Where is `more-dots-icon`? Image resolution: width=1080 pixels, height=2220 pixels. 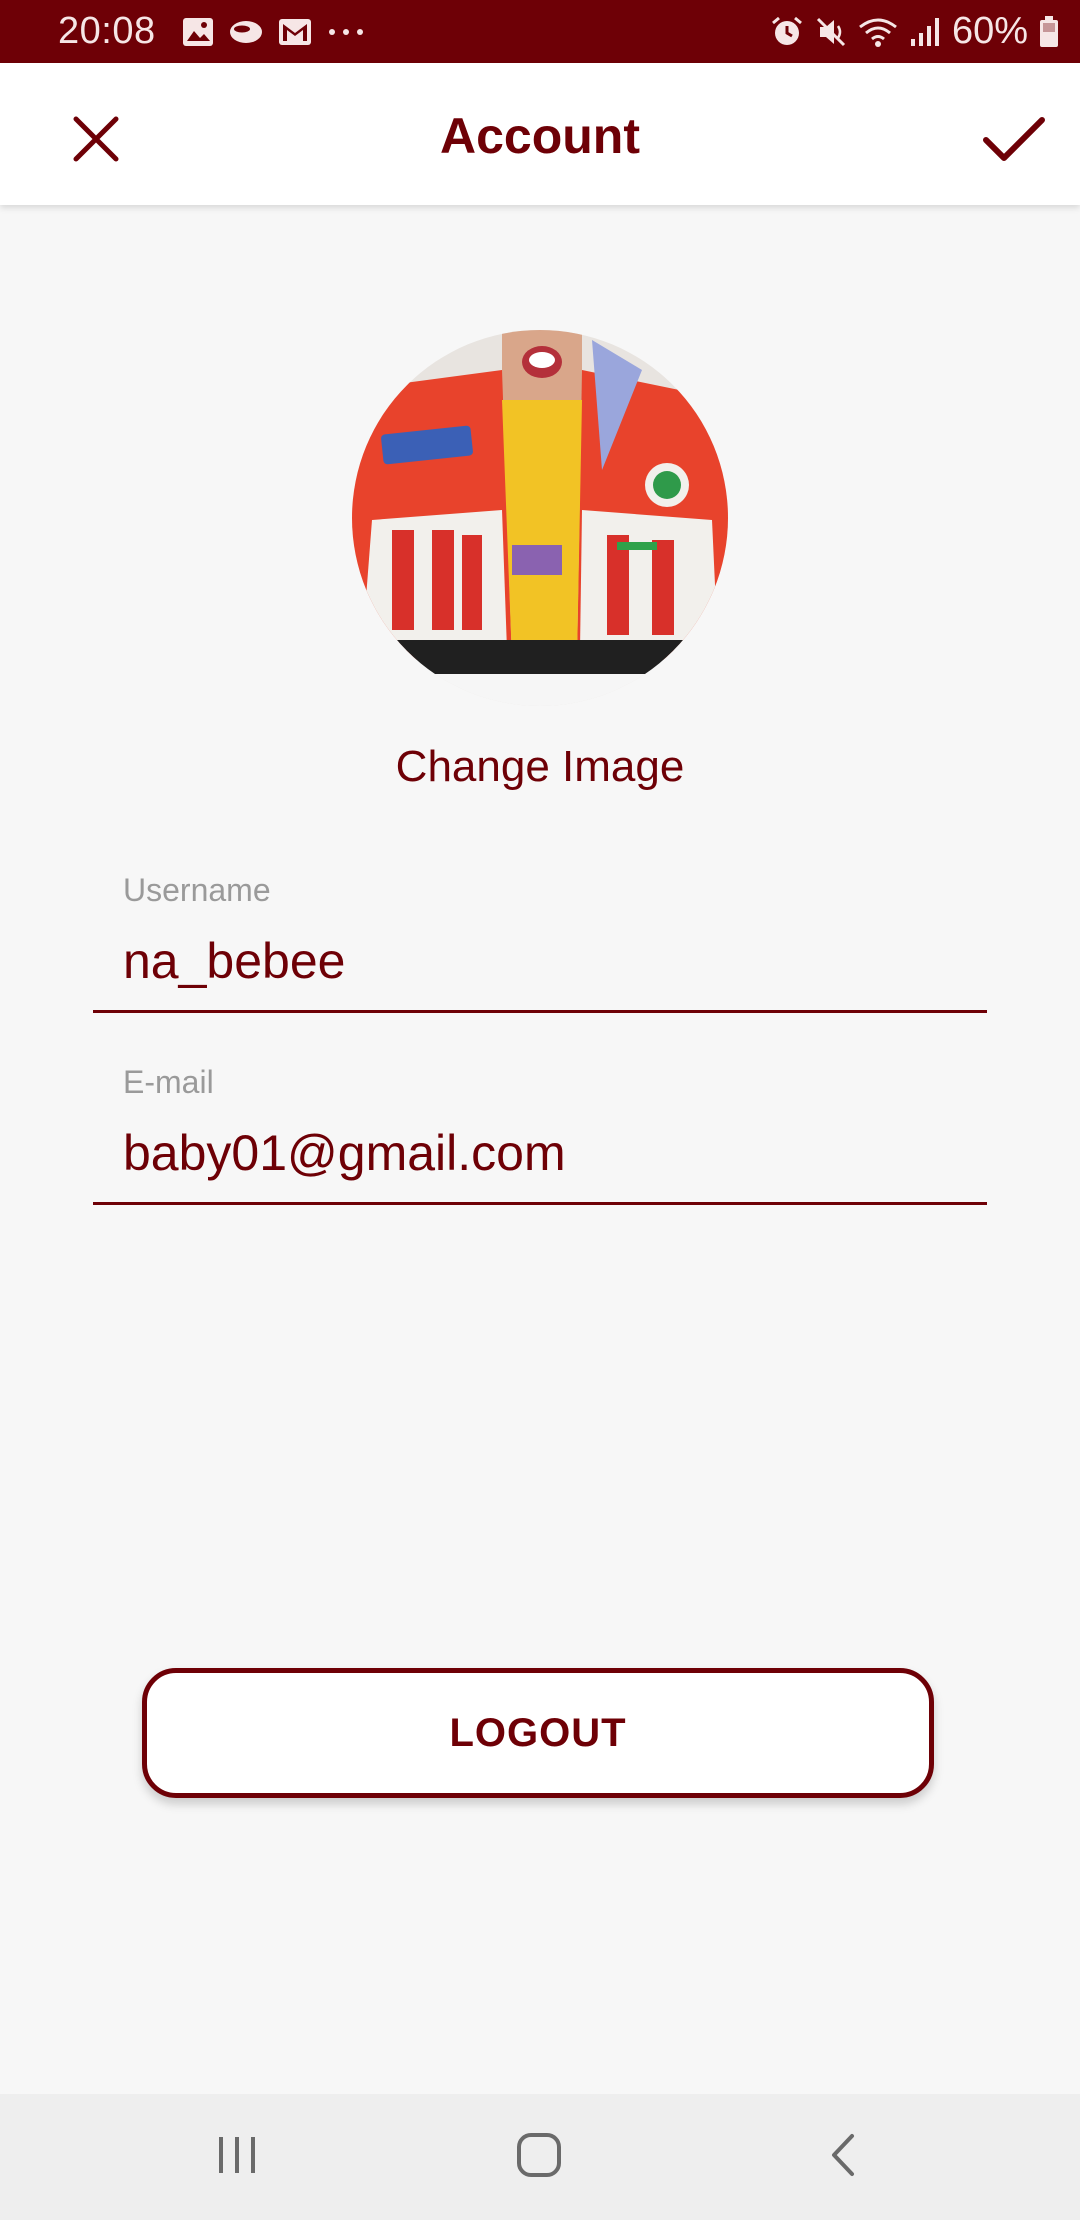
more-dots-icon is located at coordinates (346, 32).